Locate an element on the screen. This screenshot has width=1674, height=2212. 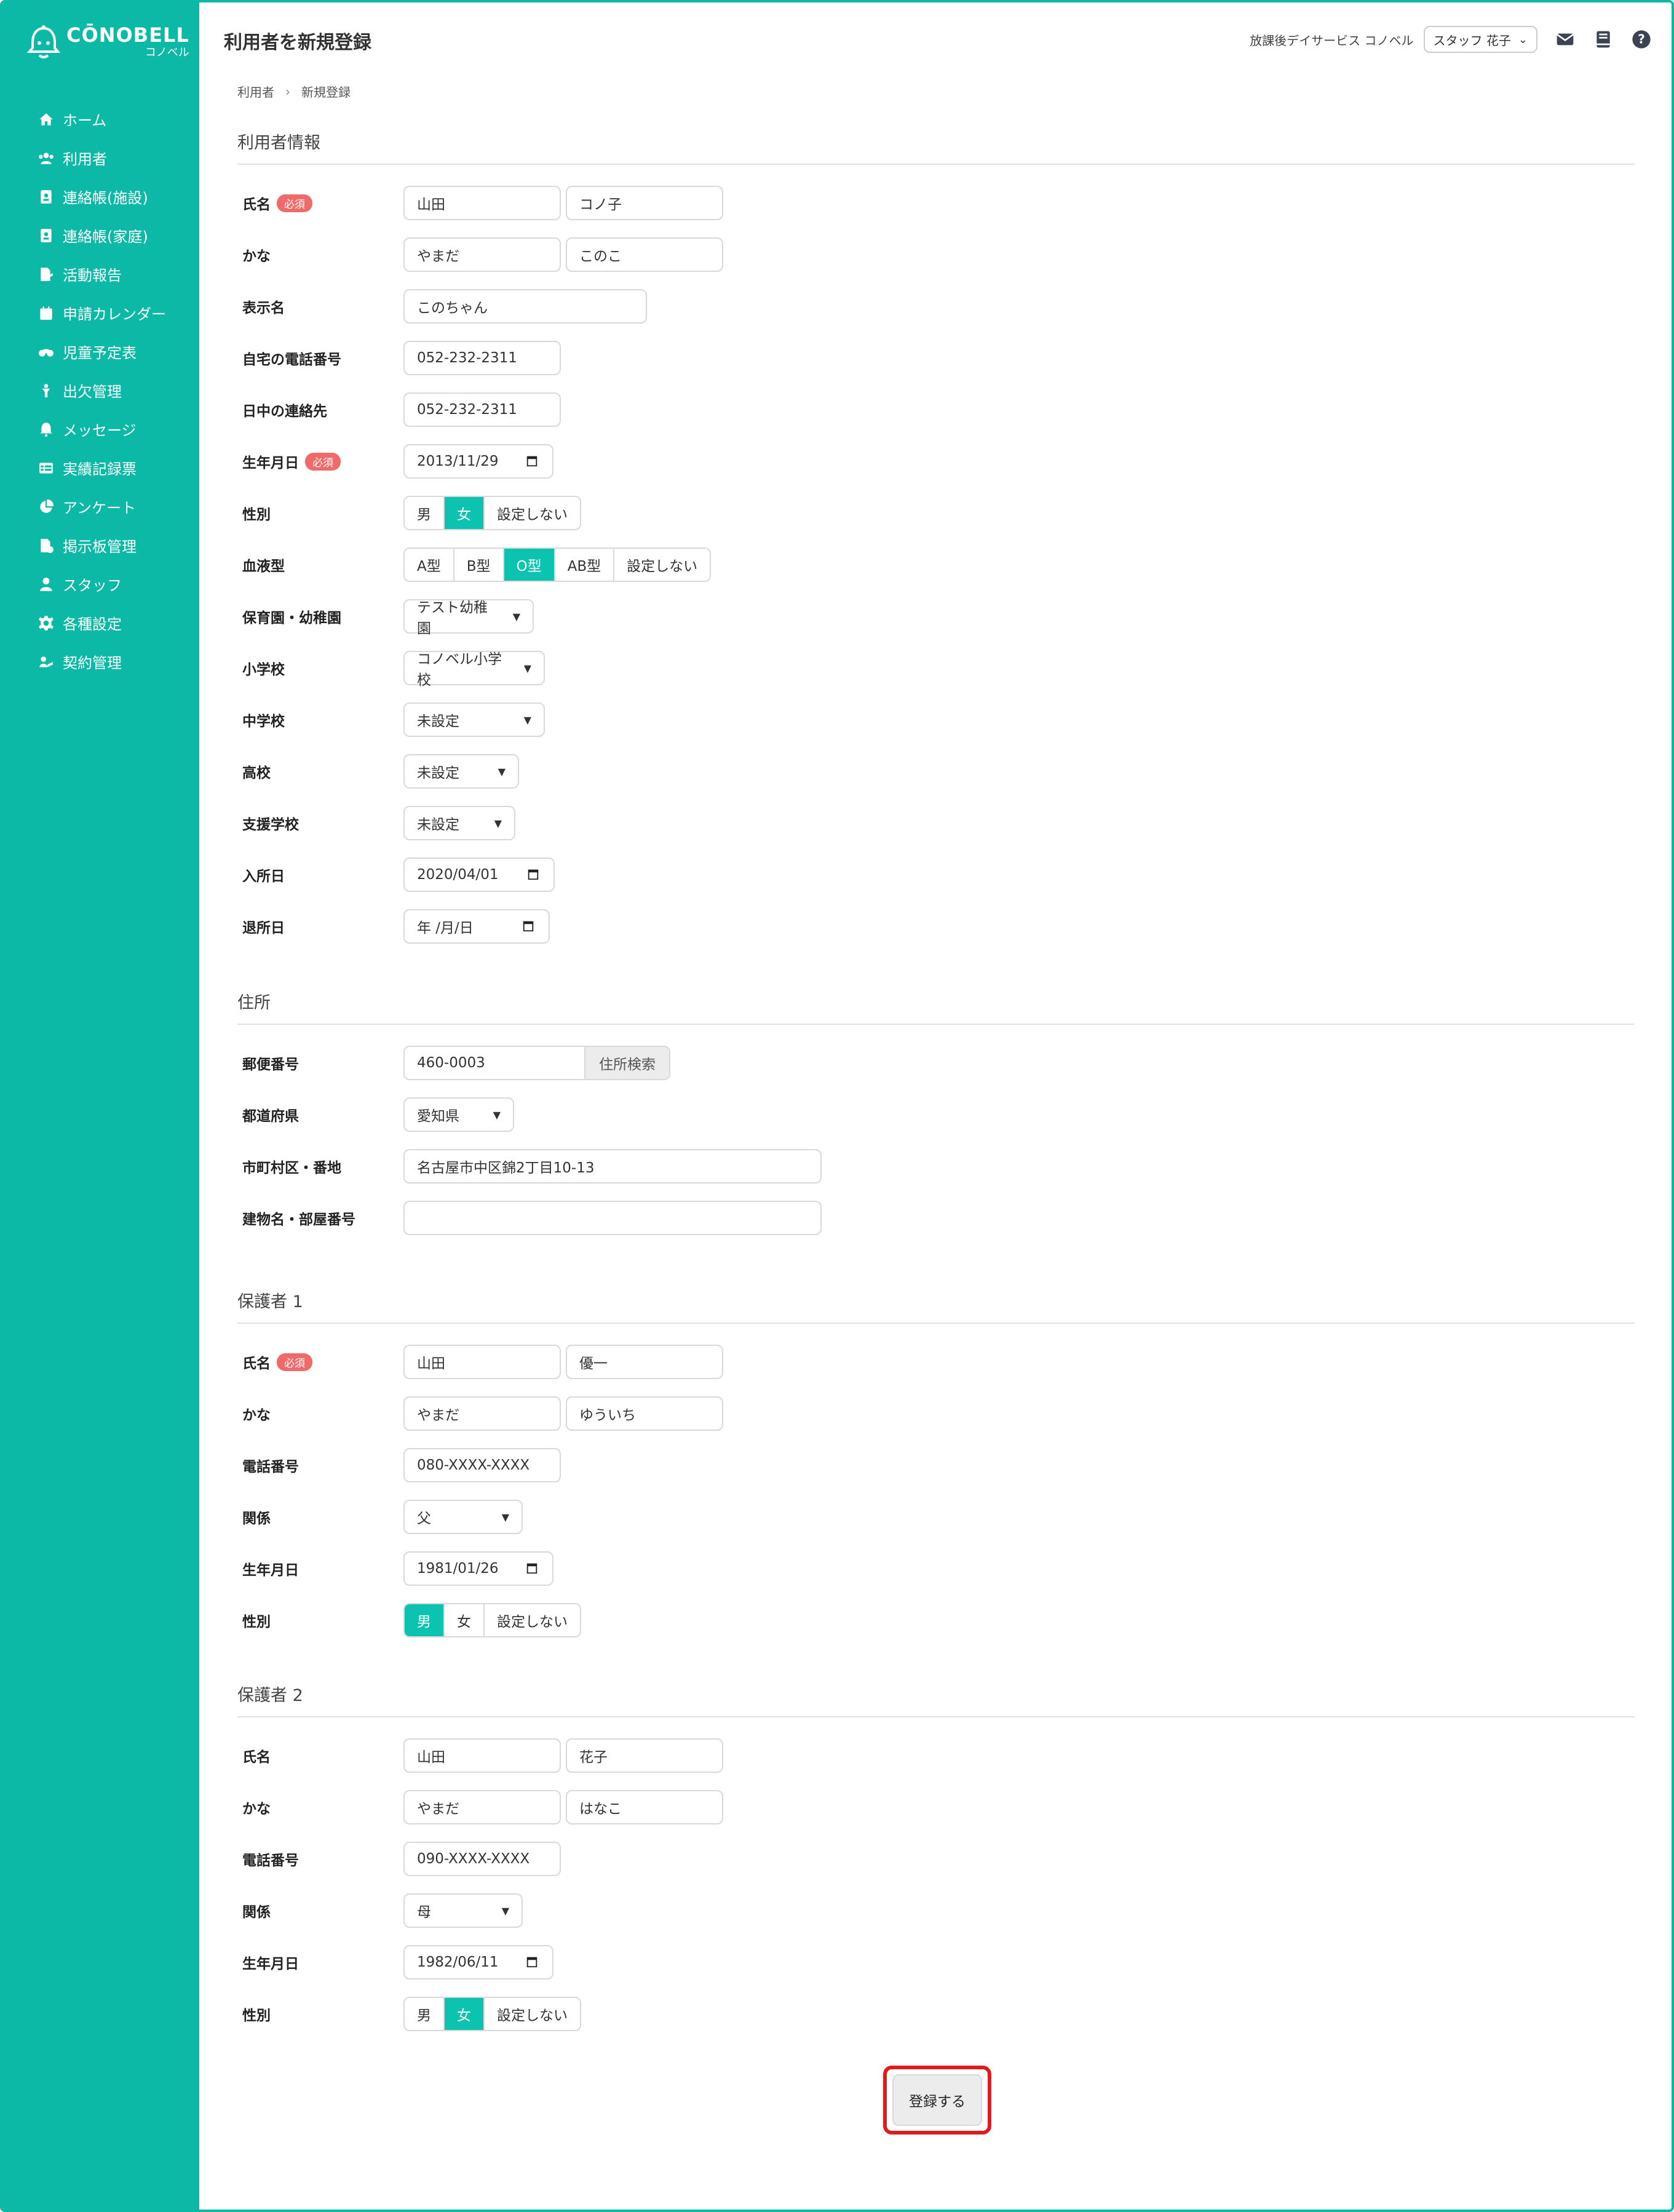
first-name-input: コノ子 is located at coordinates (644, 203).